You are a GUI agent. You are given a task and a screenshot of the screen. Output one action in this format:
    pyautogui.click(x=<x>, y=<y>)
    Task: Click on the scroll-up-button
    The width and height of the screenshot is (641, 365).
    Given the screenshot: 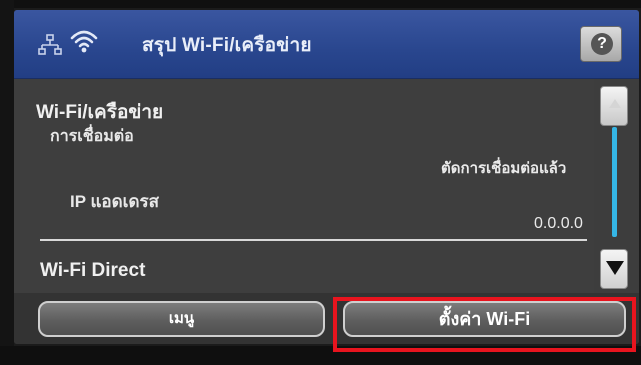 What is the action you would take?
    pyautogui.click(x=614, y=106)
    